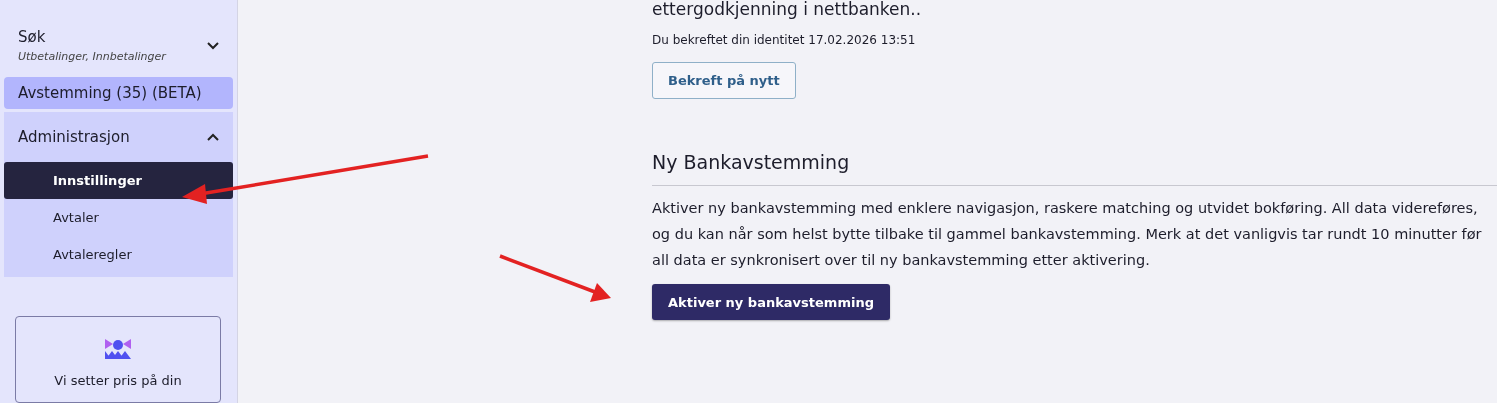  Describe the element at coordinates (784, 40) in the screenshot. I see `identity-note: Du bekreftet din identitet 17.02.2026 13:51` at that location.